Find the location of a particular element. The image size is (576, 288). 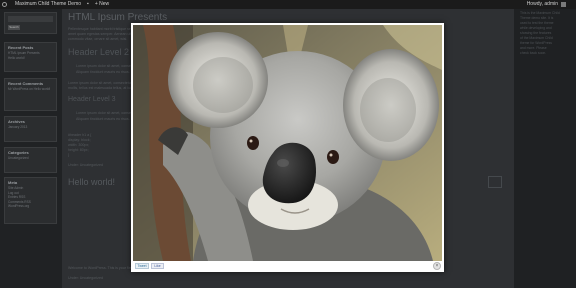

like-button: Like is located at coordinates (157, 266).